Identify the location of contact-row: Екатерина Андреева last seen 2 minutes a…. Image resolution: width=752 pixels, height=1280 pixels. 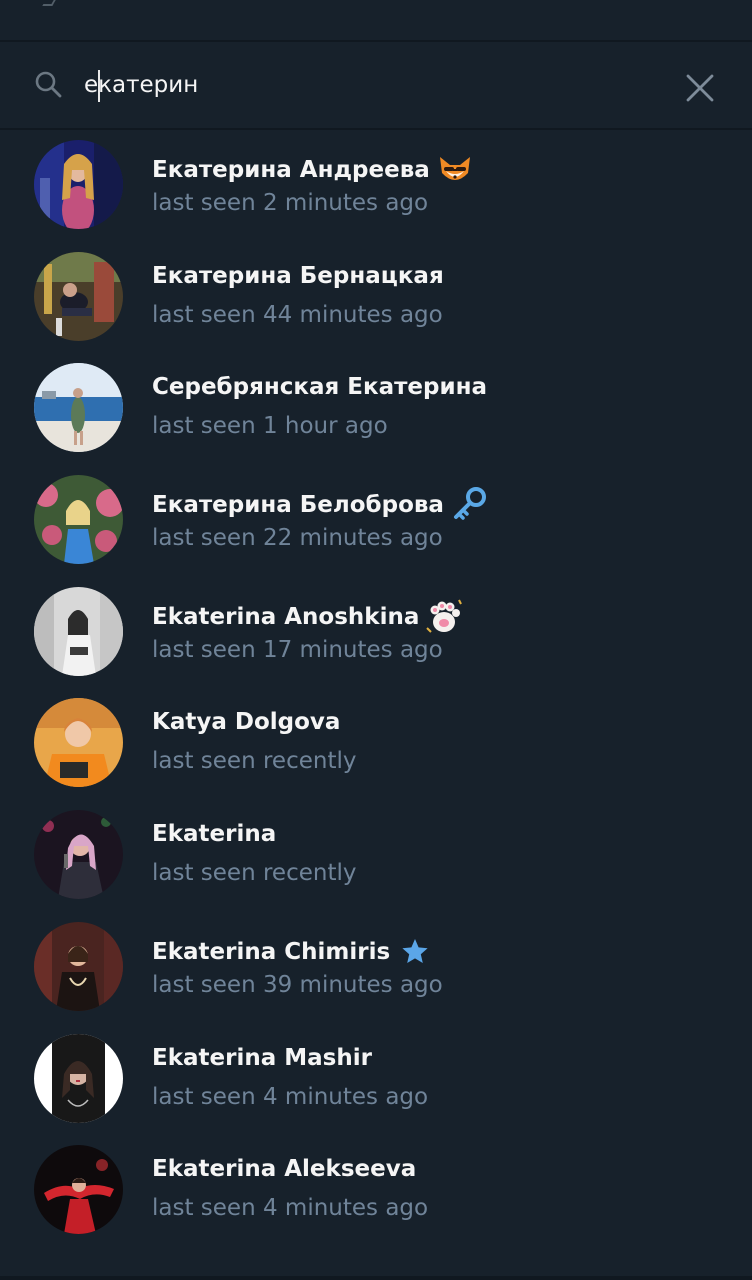
(376, 186).